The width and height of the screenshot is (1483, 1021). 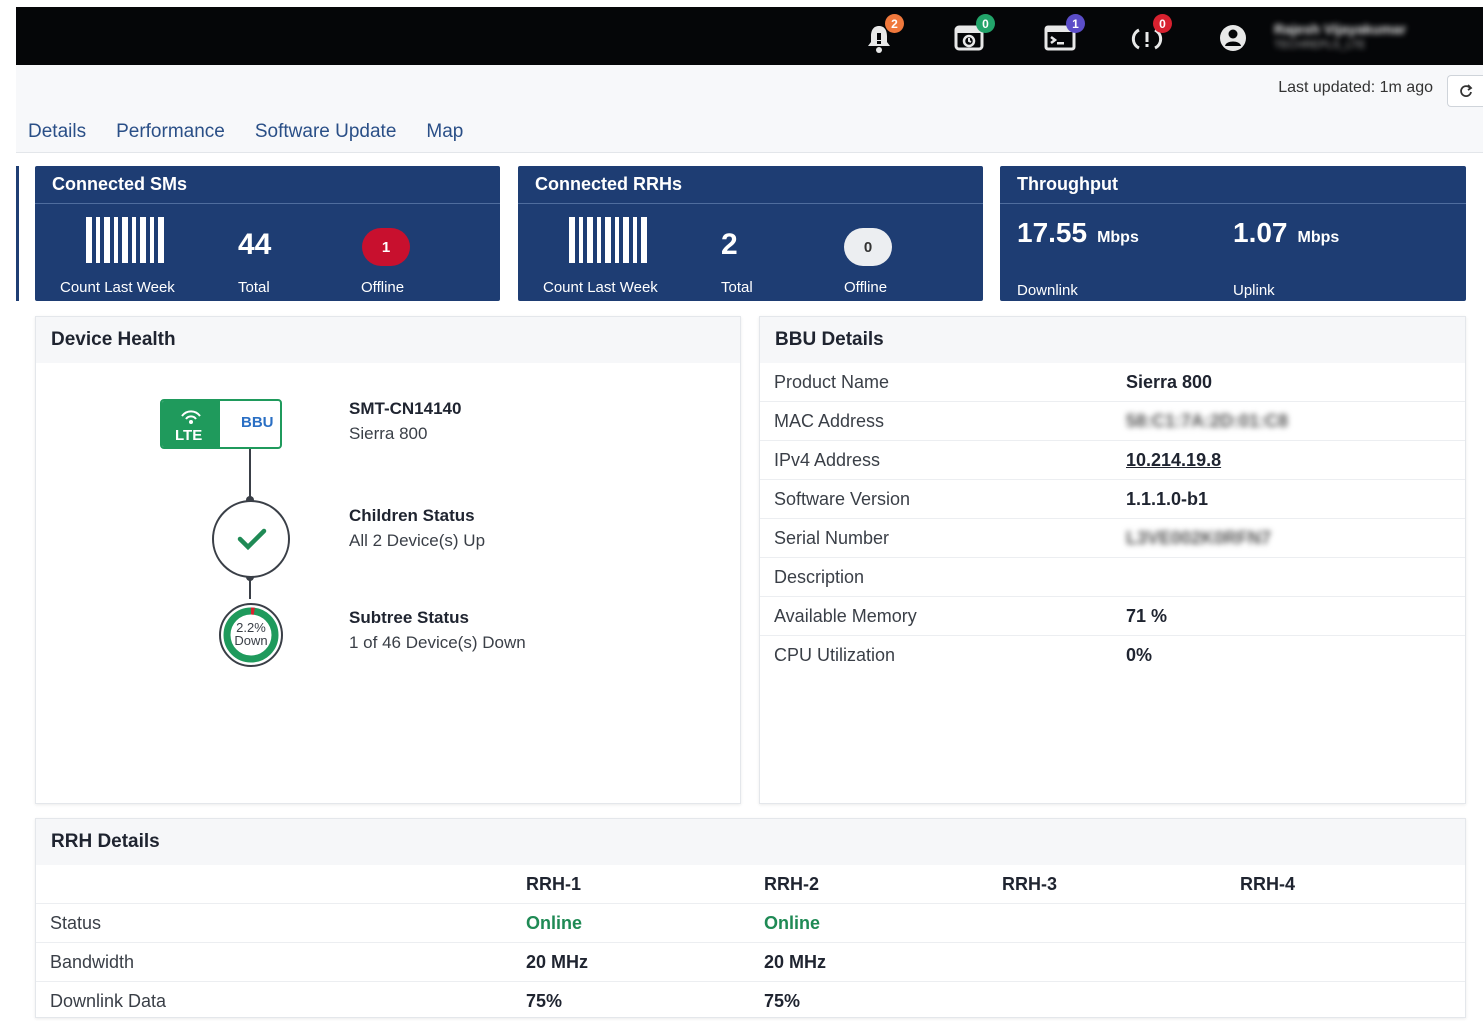 What do you see at coordinates (1112, 340) in the screenshot?
I see `bbu-details-title: BBU Details` at bounding box center [1112, 340].